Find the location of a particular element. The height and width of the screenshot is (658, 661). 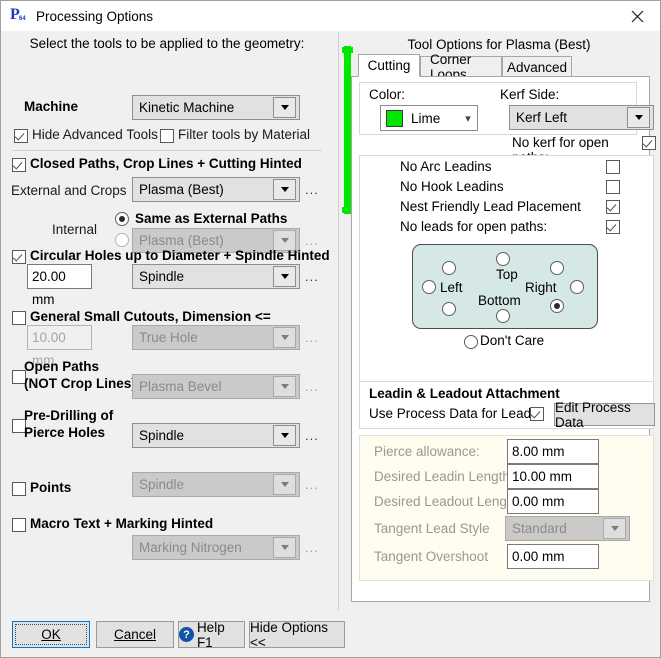

no-leads-open-paths-label: No leads for open paths: is located at coordinates (474, 226).